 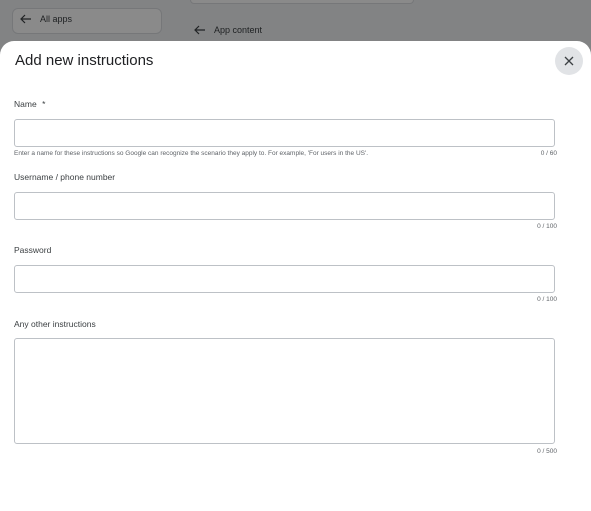 I want to click on name-input, so click(x=284, y=133).